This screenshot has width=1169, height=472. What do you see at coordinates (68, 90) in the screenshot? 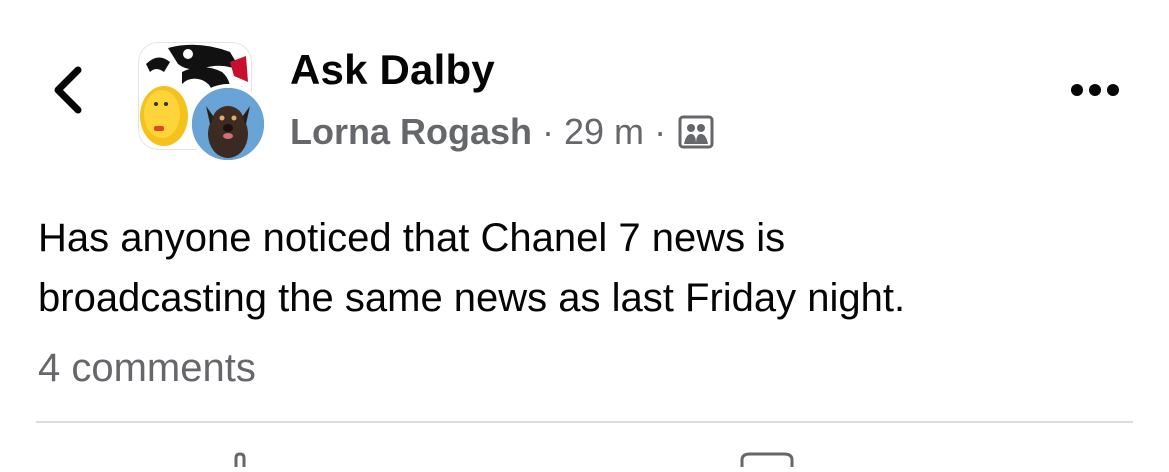
I see `chevron-left-icon` at bounding box center [68, 90].